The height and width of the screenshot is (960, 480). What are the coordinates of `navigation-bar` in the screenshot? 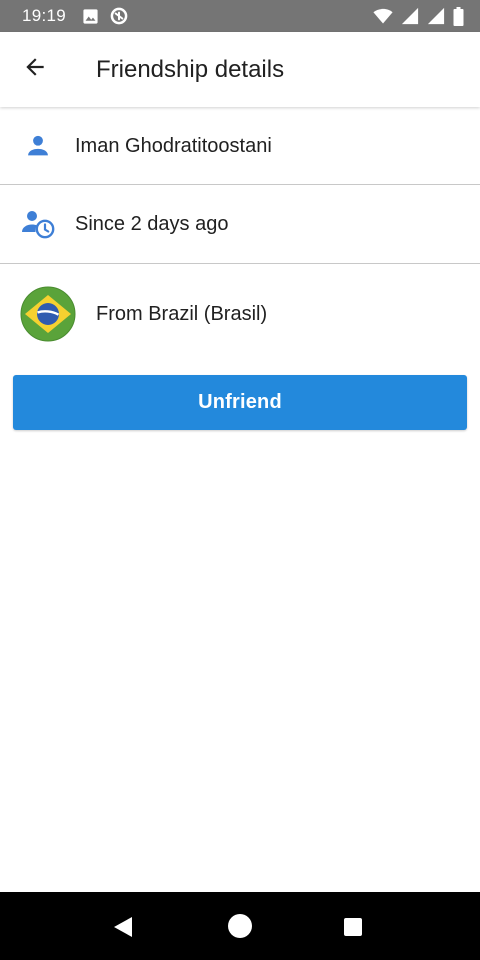 It's located at (240, 926).